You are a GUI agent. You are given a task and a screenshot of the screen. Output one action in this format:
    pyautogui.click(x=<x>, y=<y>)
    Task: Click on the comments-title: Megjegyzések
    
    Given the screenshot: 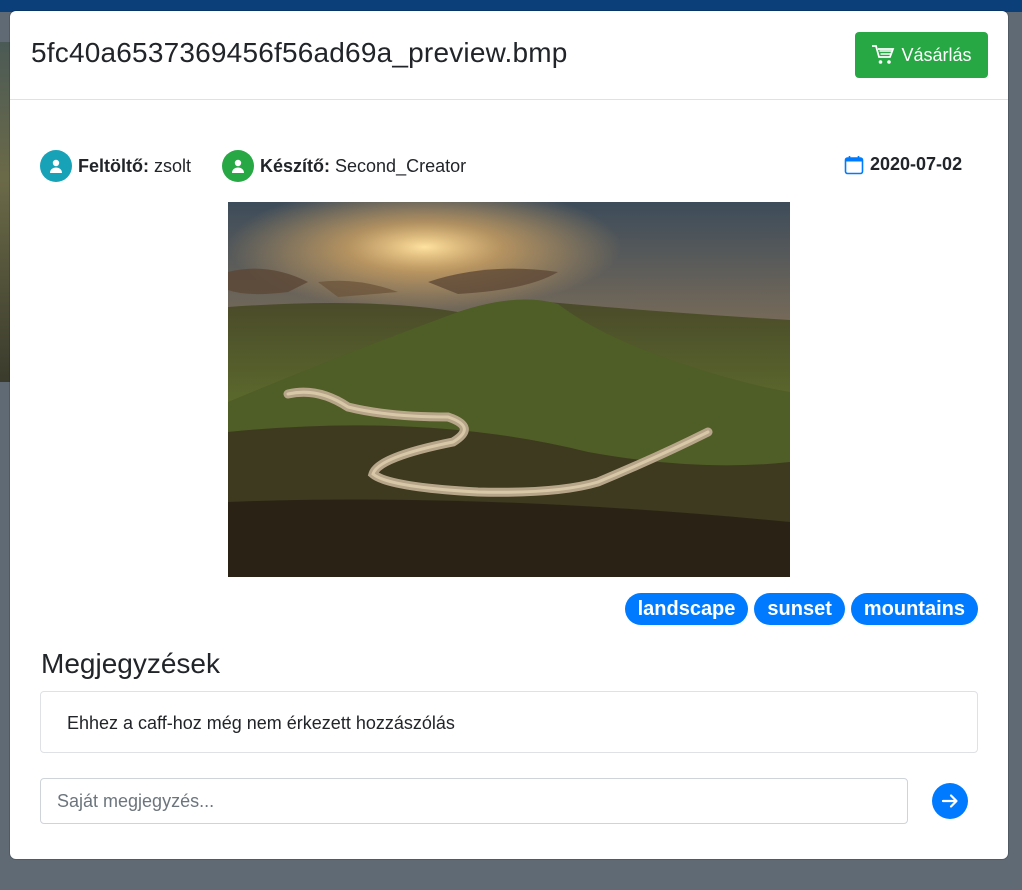 What is the action you would take?
    pyautogui.click(x=130, y=663)
    